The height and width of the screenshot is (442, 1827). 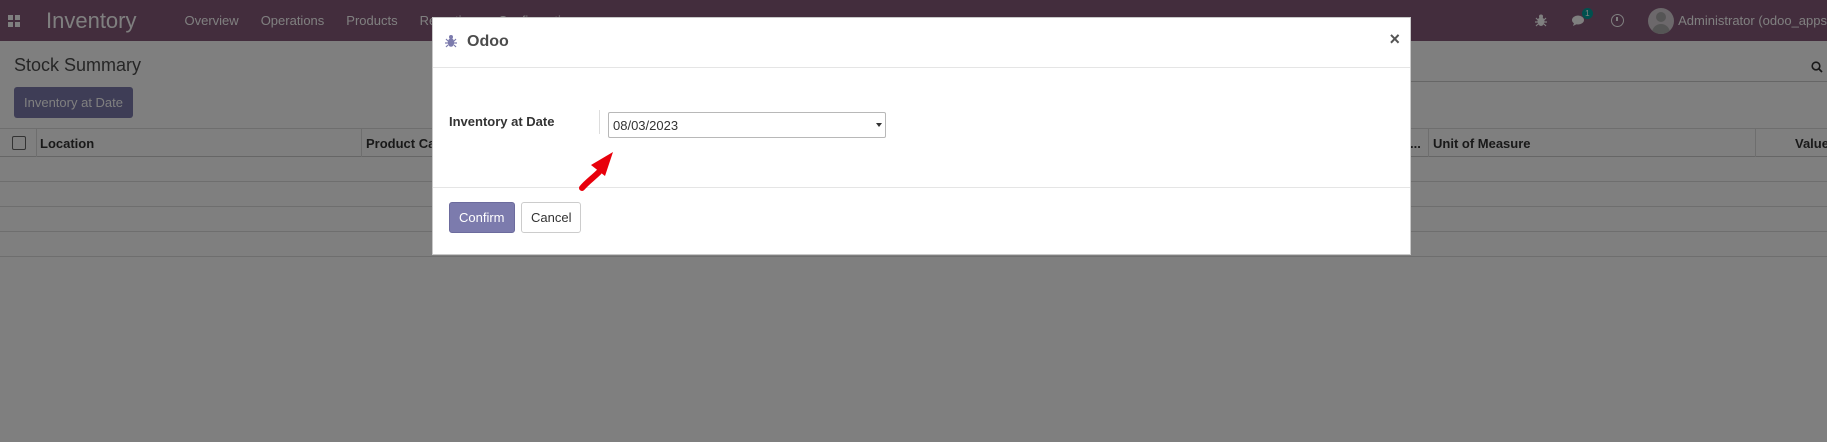 What do you see at coordinates (879, 125) in the screenshot?
I see `caret-down-icon` at bounding box center [879, 125].